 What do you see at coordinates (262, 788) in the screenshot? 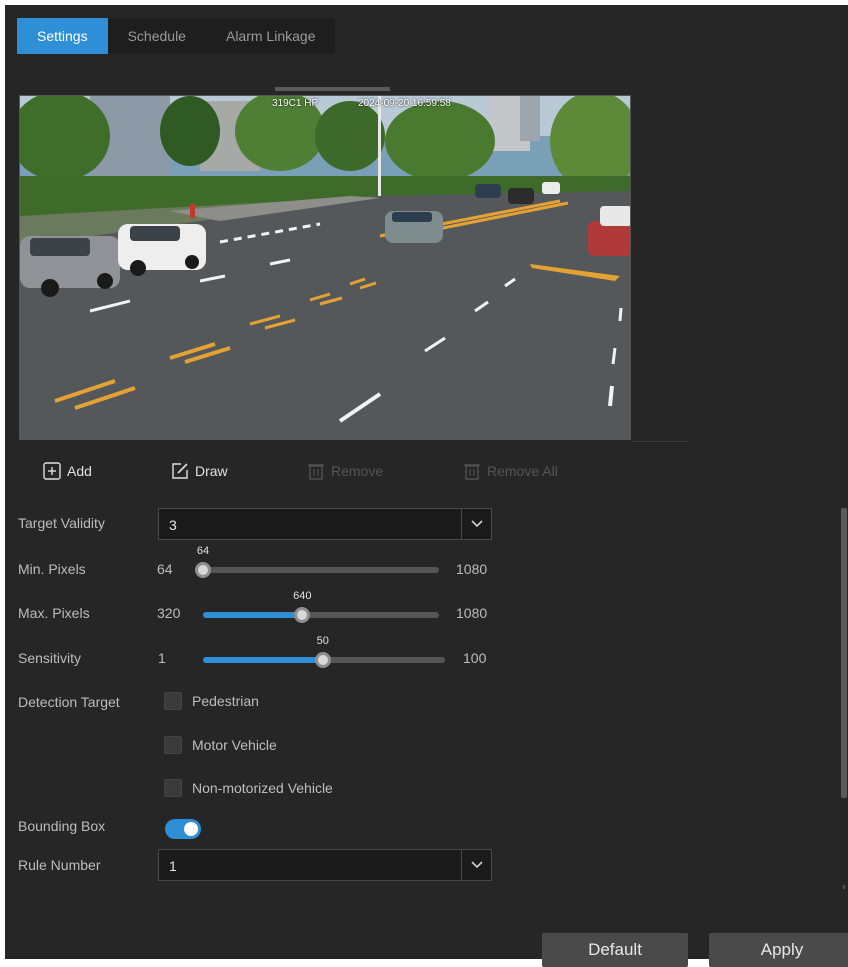
I see `non-motorized-vehicle-label: Non-motorized Vehicle` at bounding box center [262, 788].